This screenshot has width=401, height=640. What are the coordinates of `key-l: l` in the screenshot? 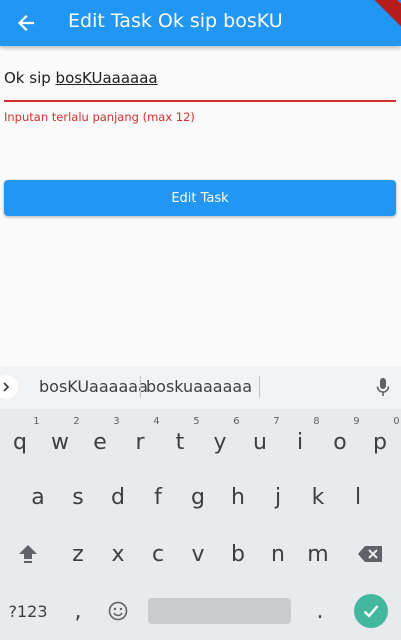 It's located at (358, 497).